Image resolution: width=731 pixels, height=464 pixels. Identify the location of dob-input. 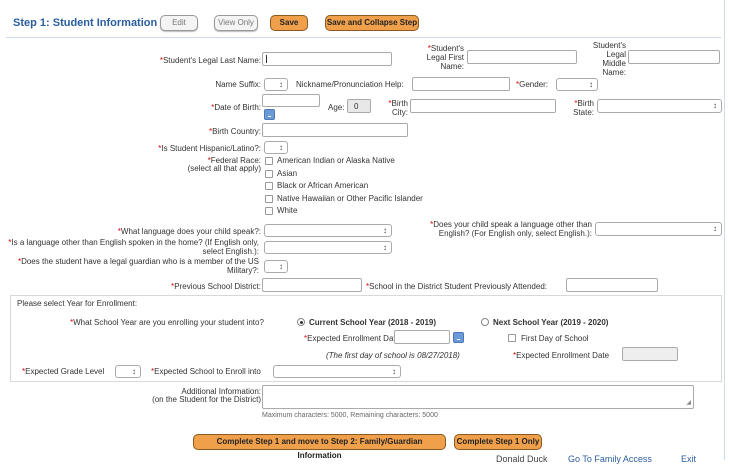
(291, 100).